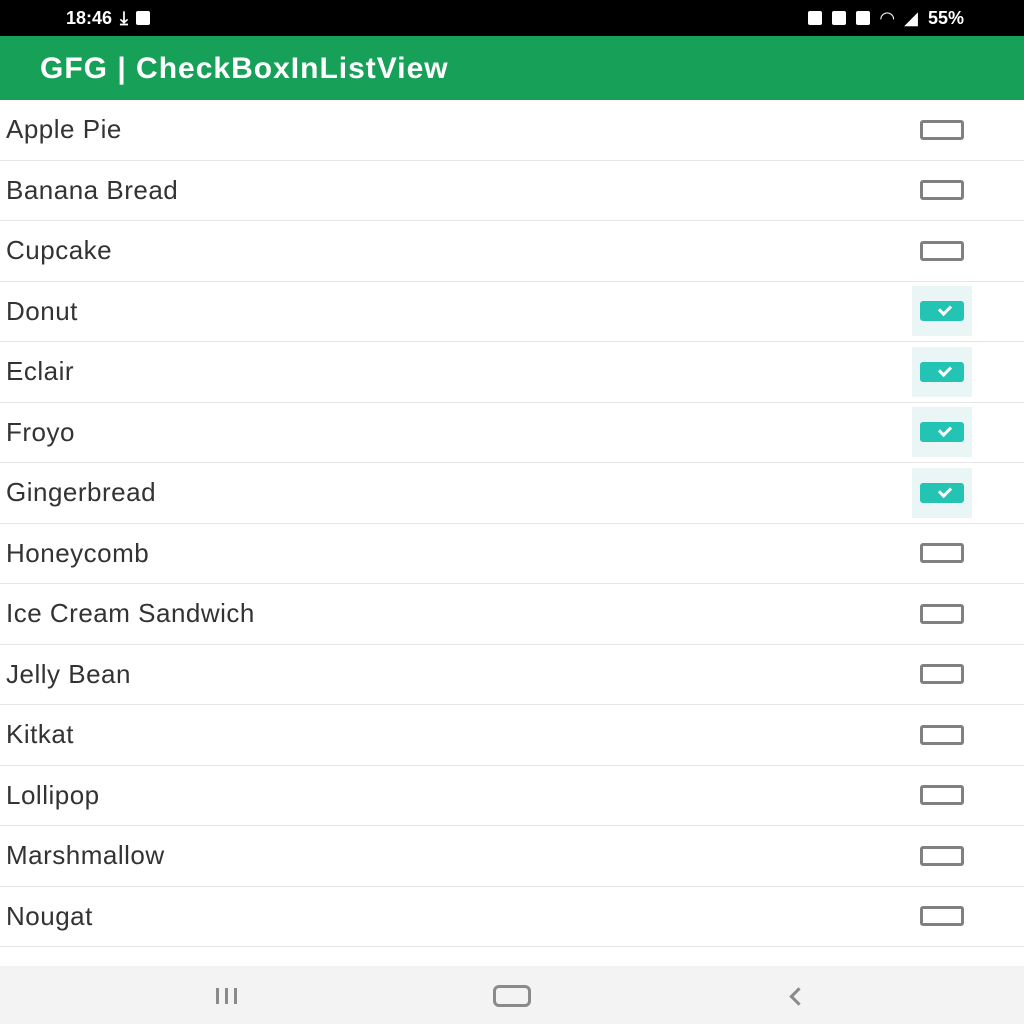 The image size is (1024, 1024). Describe the element at coordinates (512, 675) in the screenshot. I see `list-item: Jelly Bean` at that location.